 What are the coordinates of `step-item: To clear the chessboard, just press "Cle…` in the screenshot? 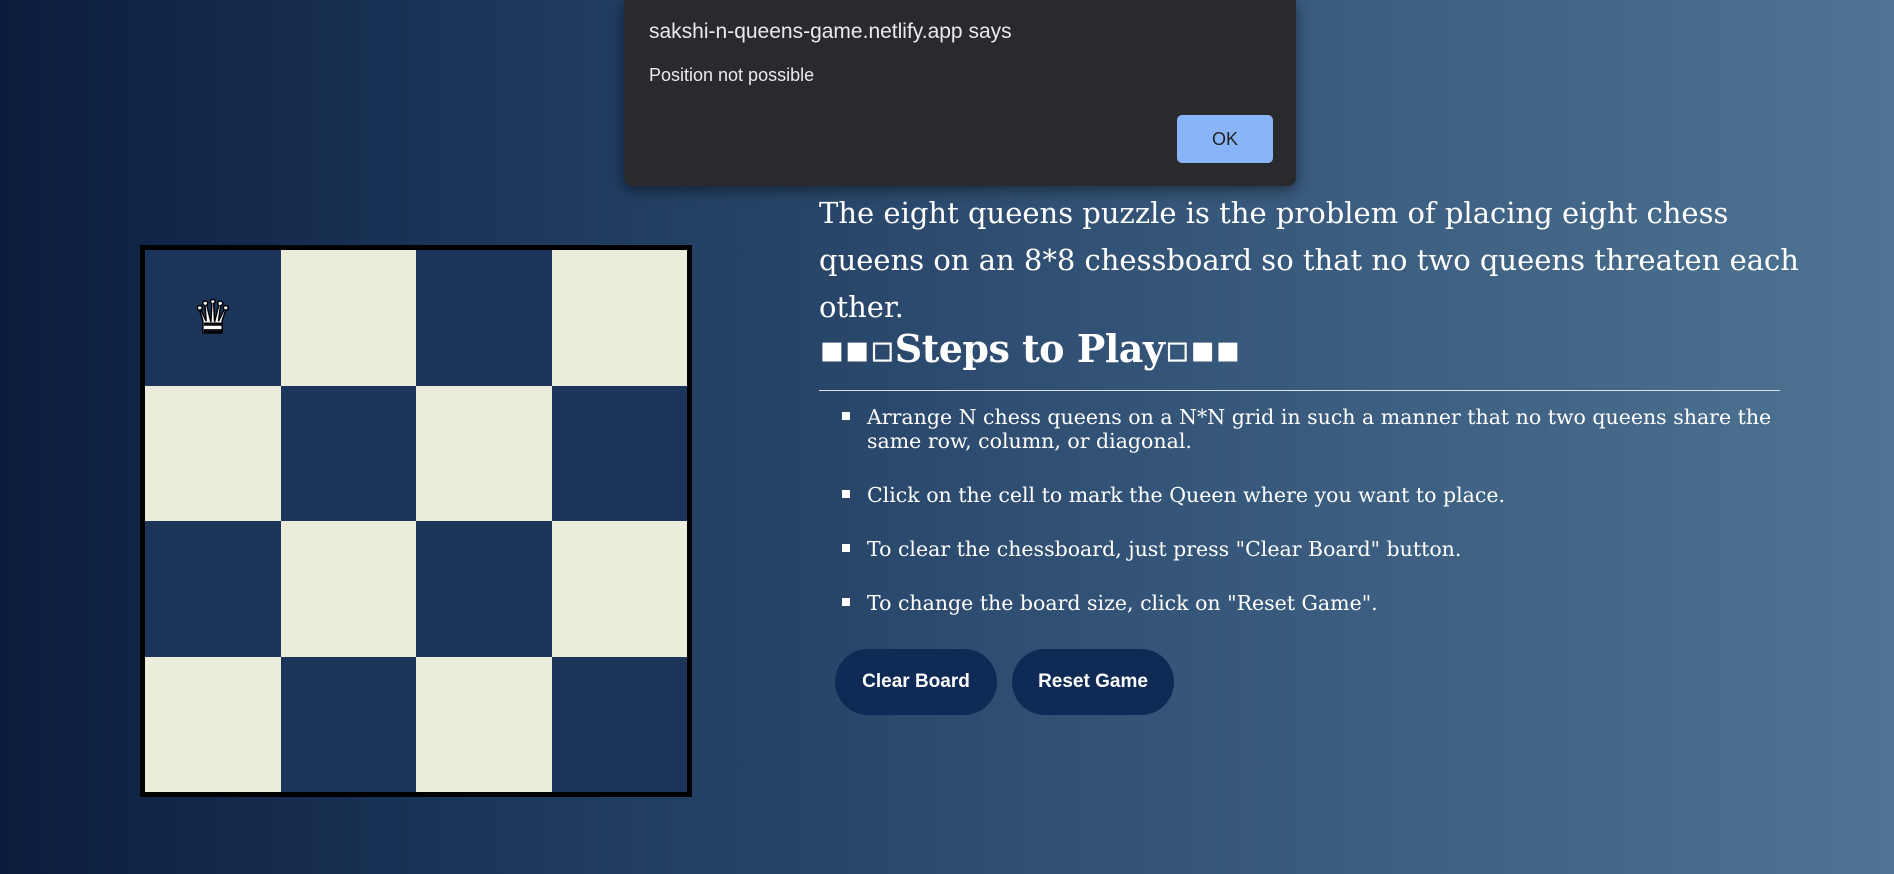 It's located at (1304, 549).